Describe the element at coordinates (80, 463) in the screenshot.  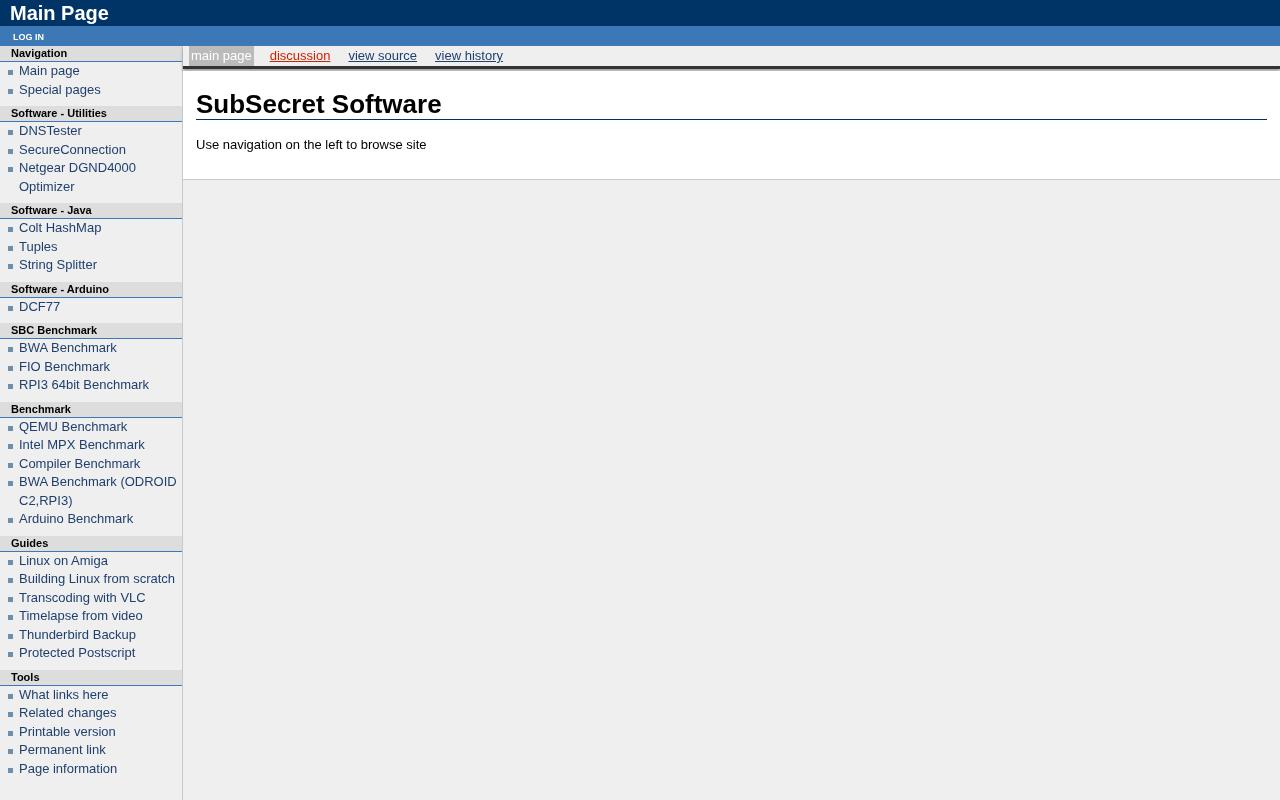
I see `sidebar-link: Compiler Benchmark` at that location.